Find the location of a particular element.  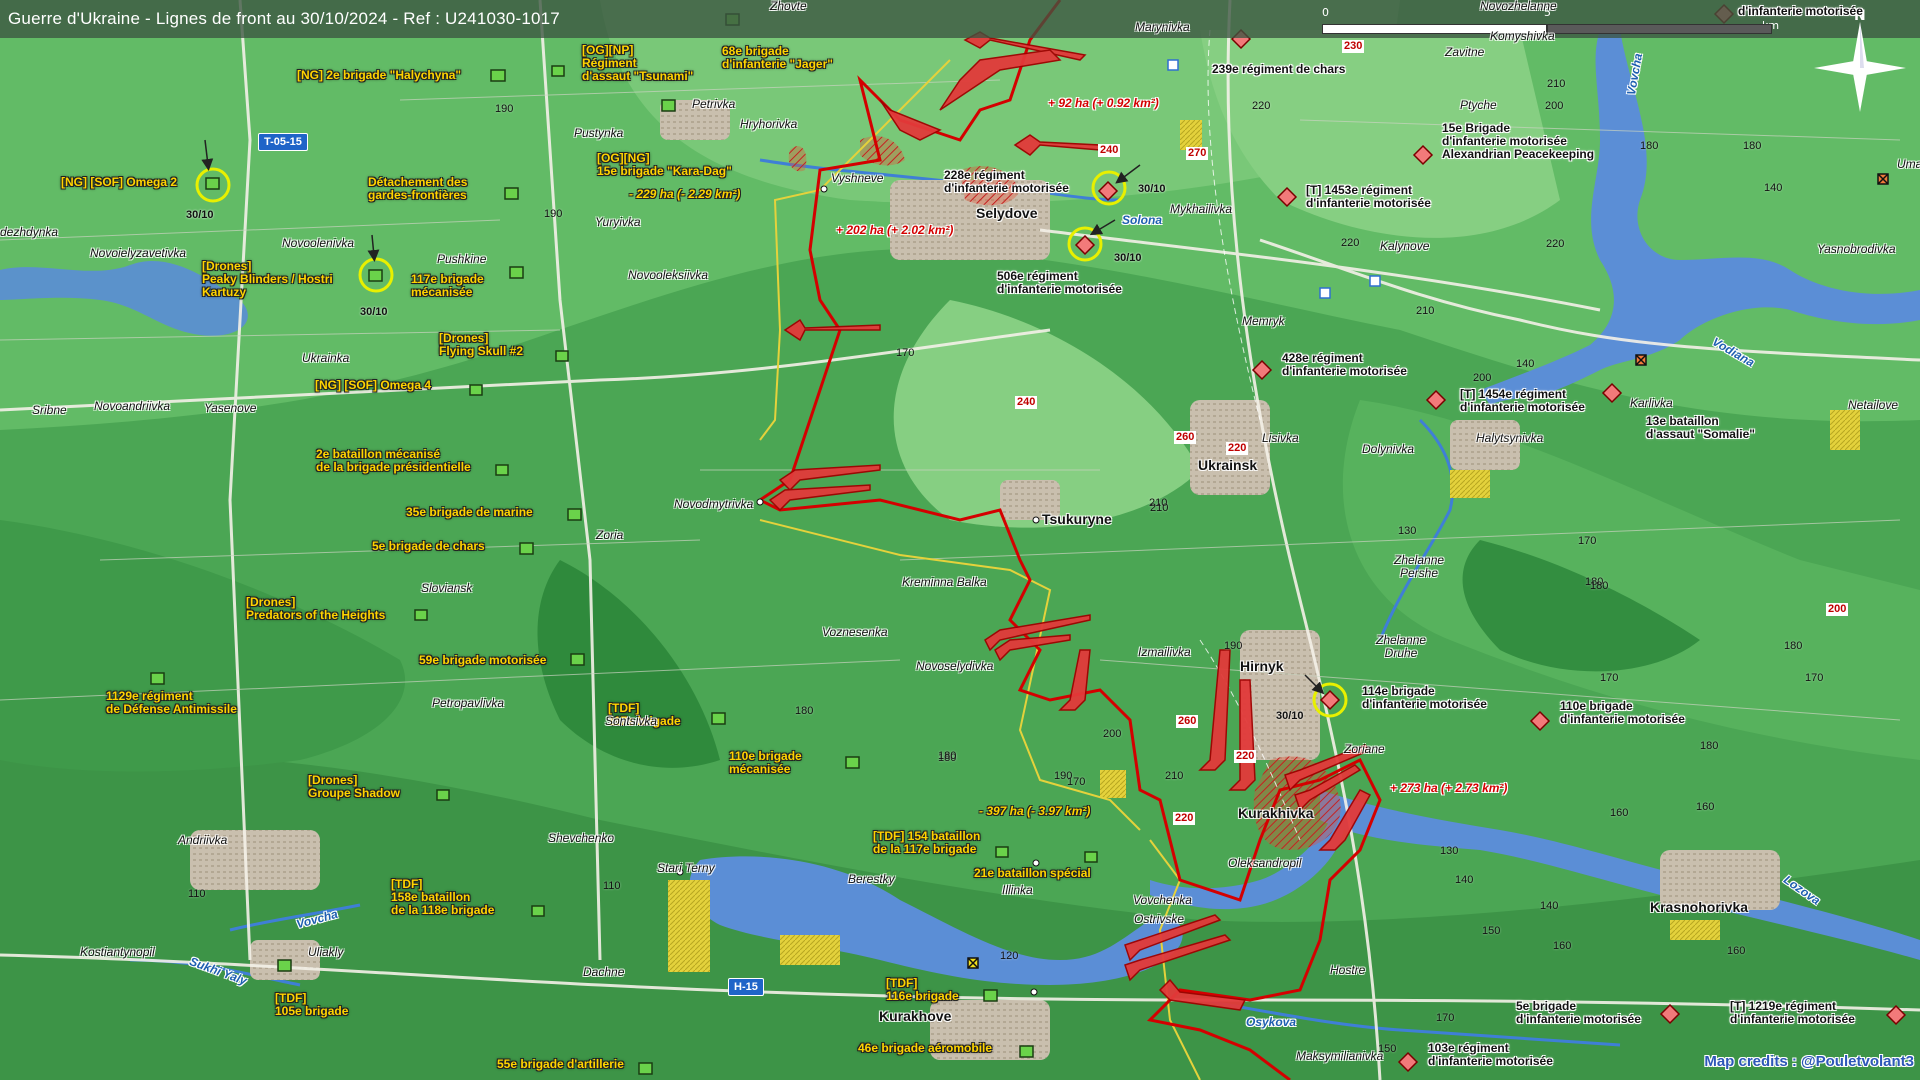

rus-unit-label: 114e brigade d'infanterie motorisée is located at coordinates (1424, 698).